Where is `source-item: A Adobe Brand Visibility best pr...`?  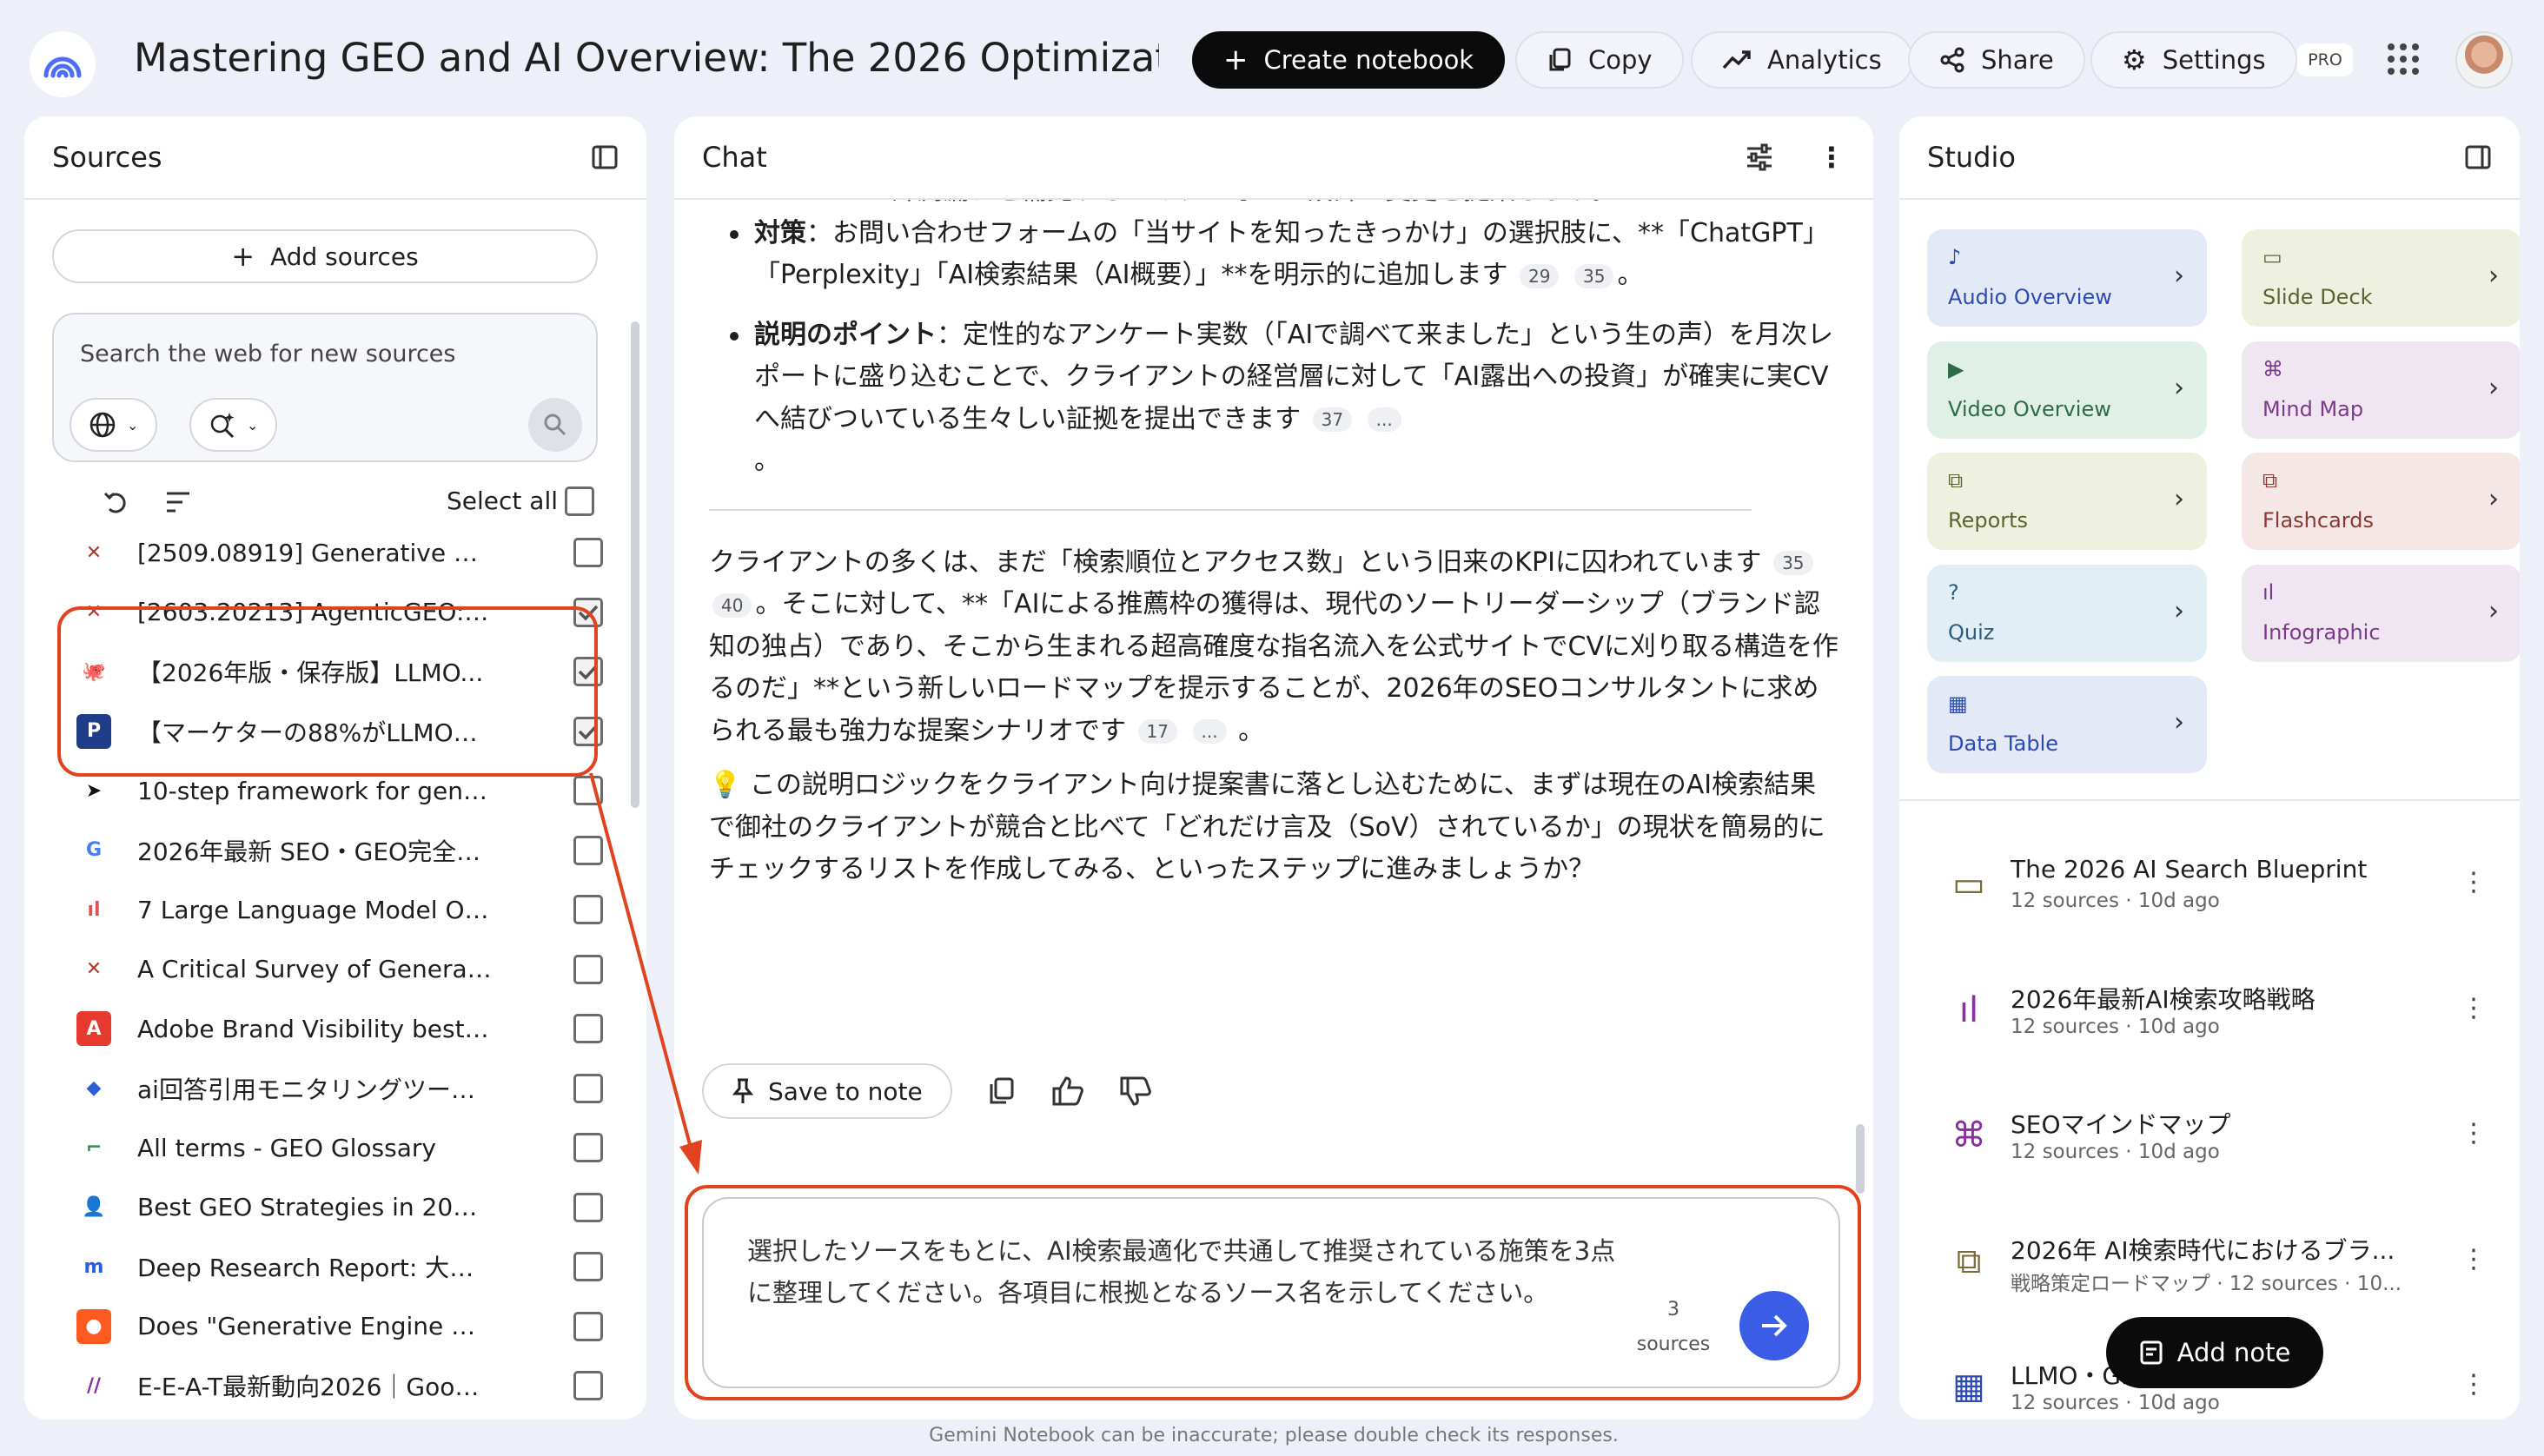
source-item: A Adobe Brand Visibility best pr... is located at coordinates (345, 1029).